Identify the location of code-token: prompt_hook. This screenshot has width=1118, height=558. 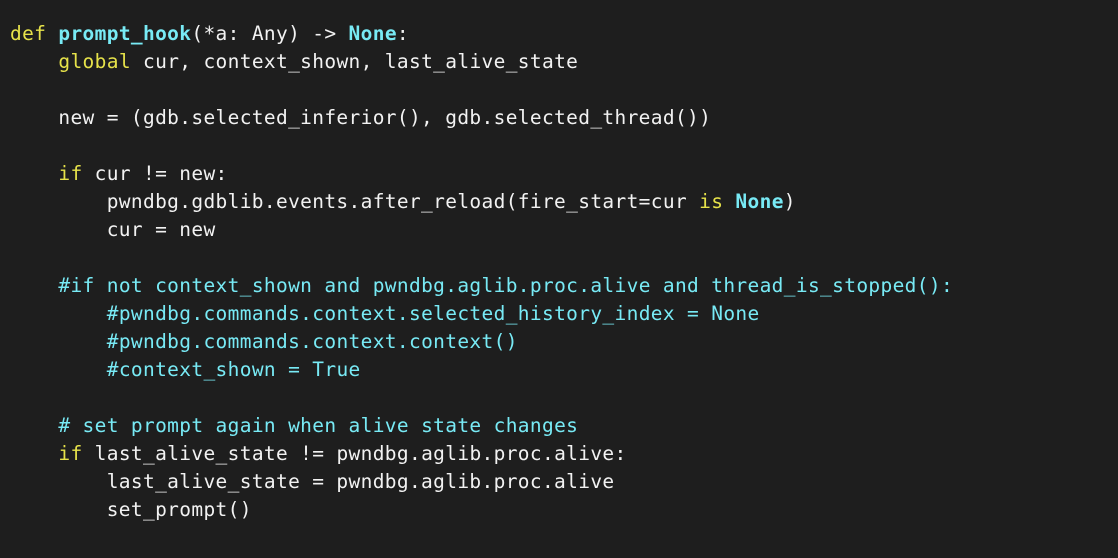
(125, 33).